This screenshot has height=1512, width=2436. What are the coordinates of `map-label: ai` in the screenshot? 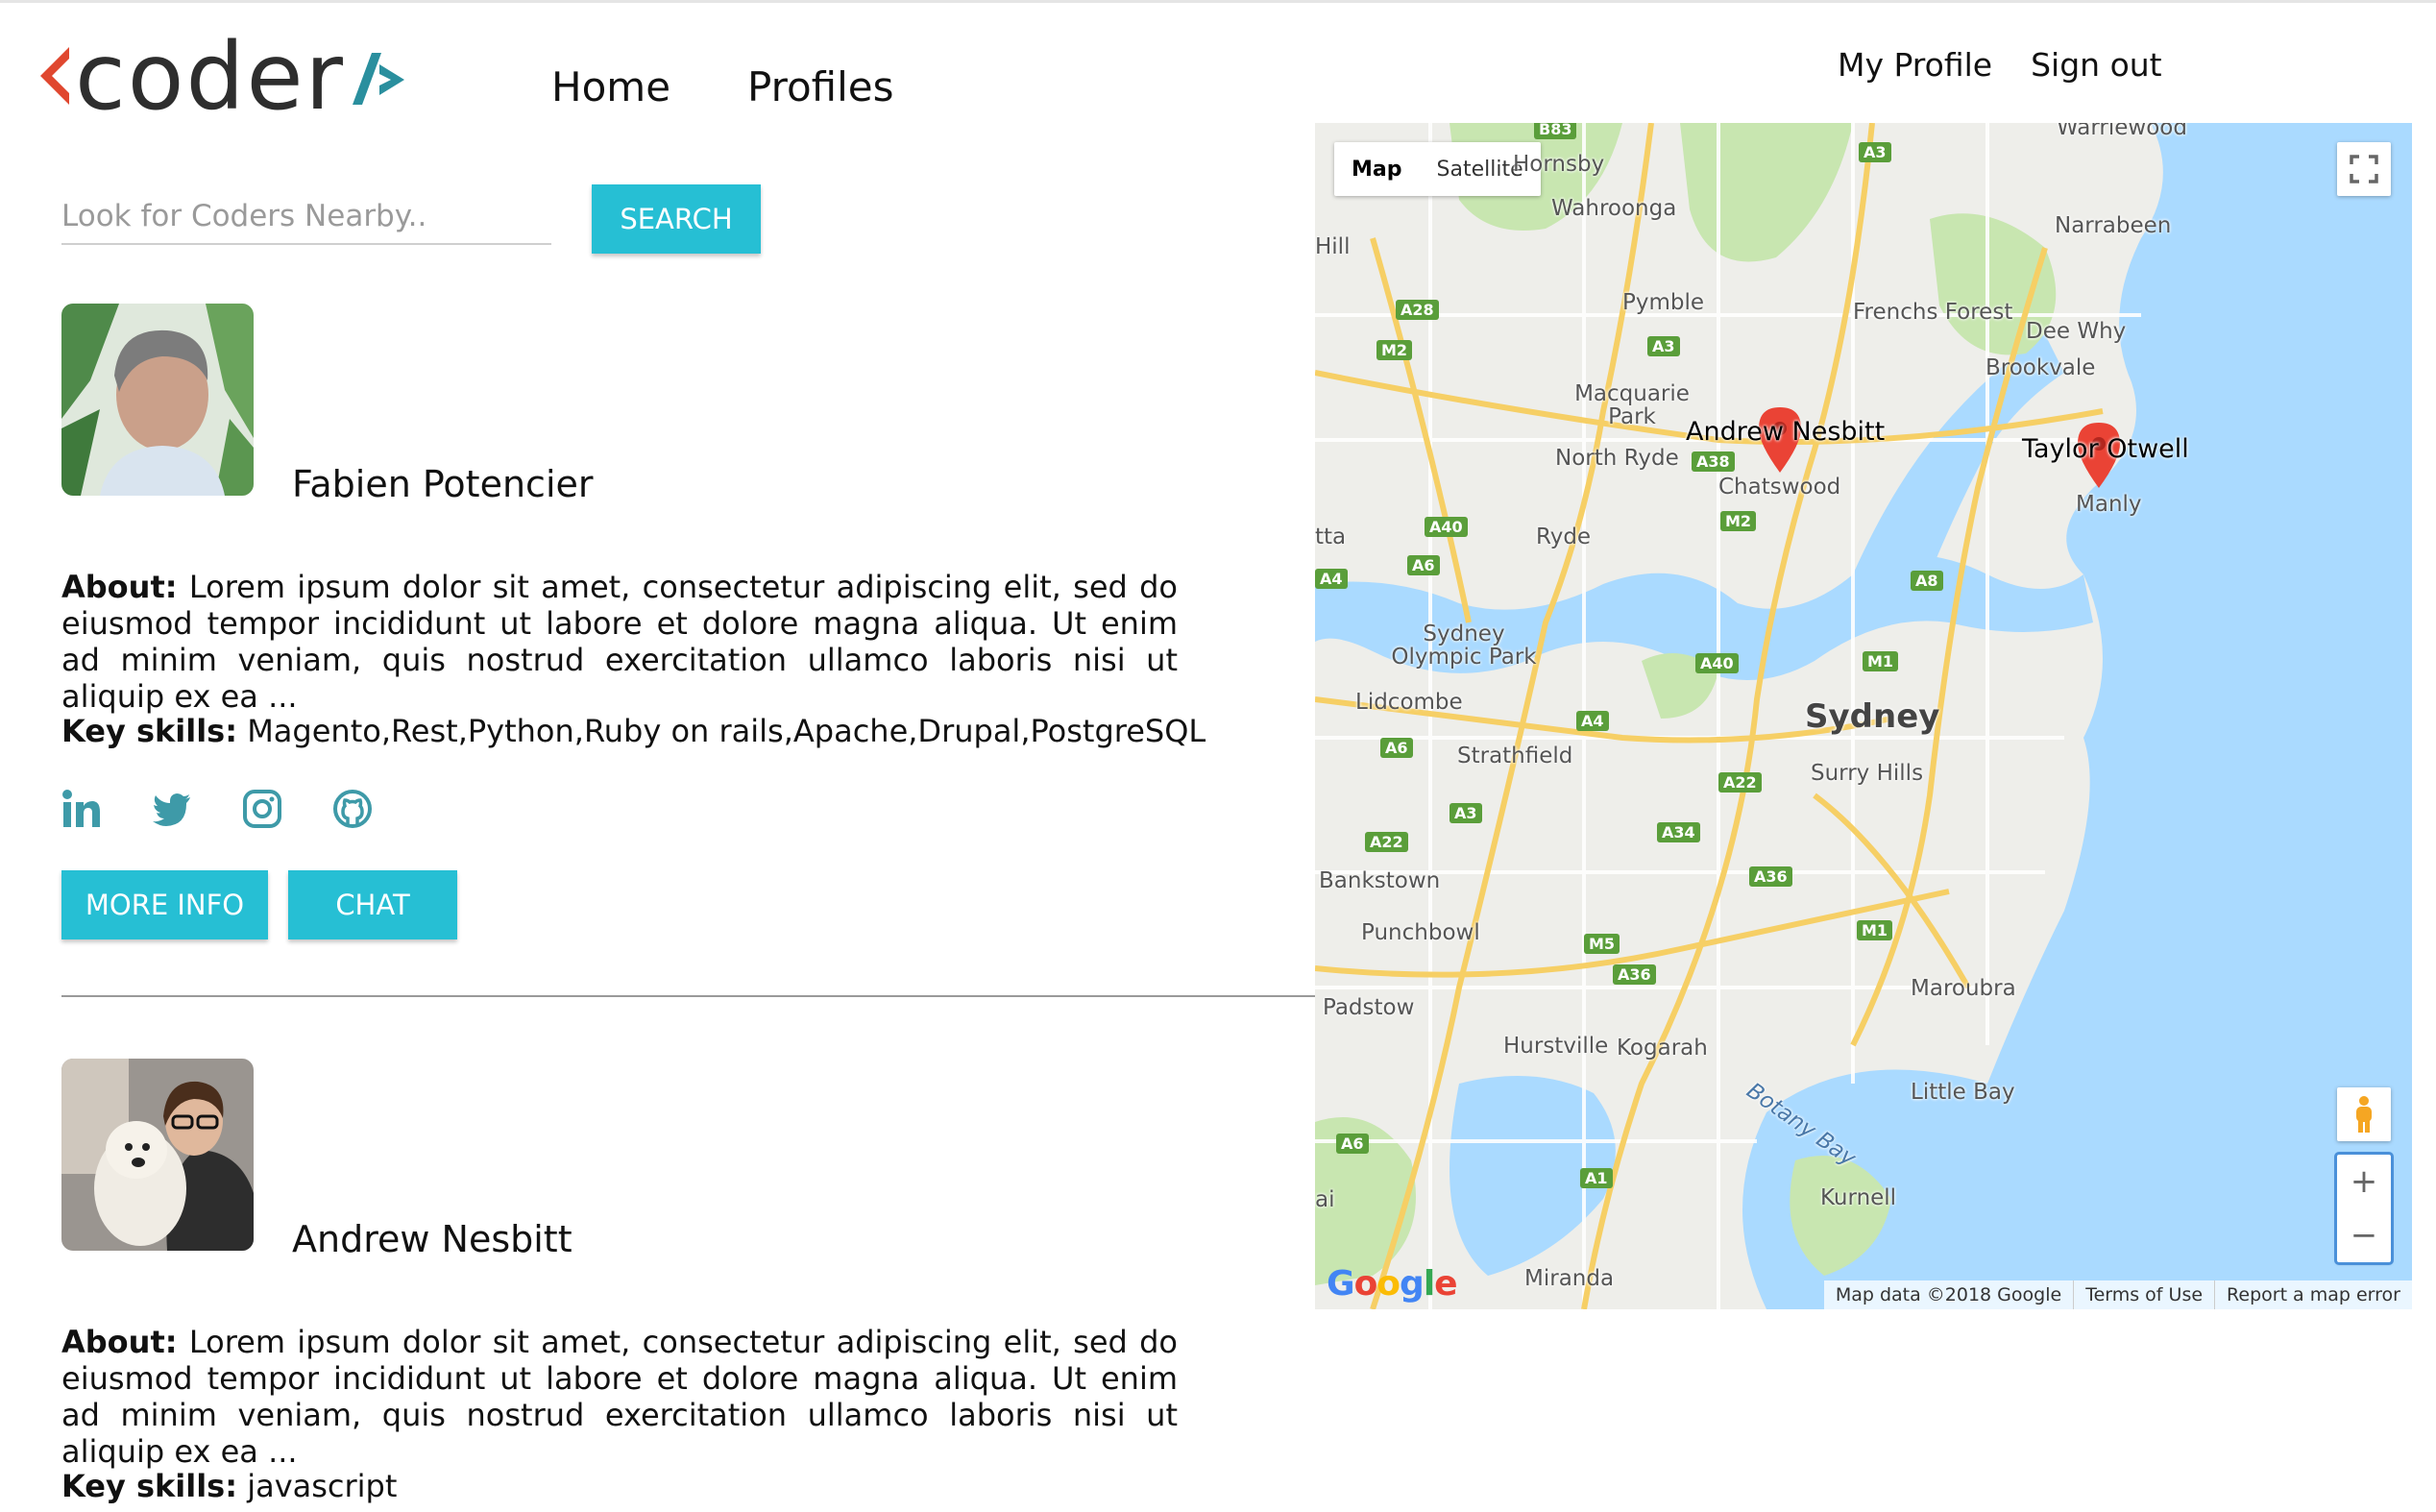 It's located at (1325, 1199).